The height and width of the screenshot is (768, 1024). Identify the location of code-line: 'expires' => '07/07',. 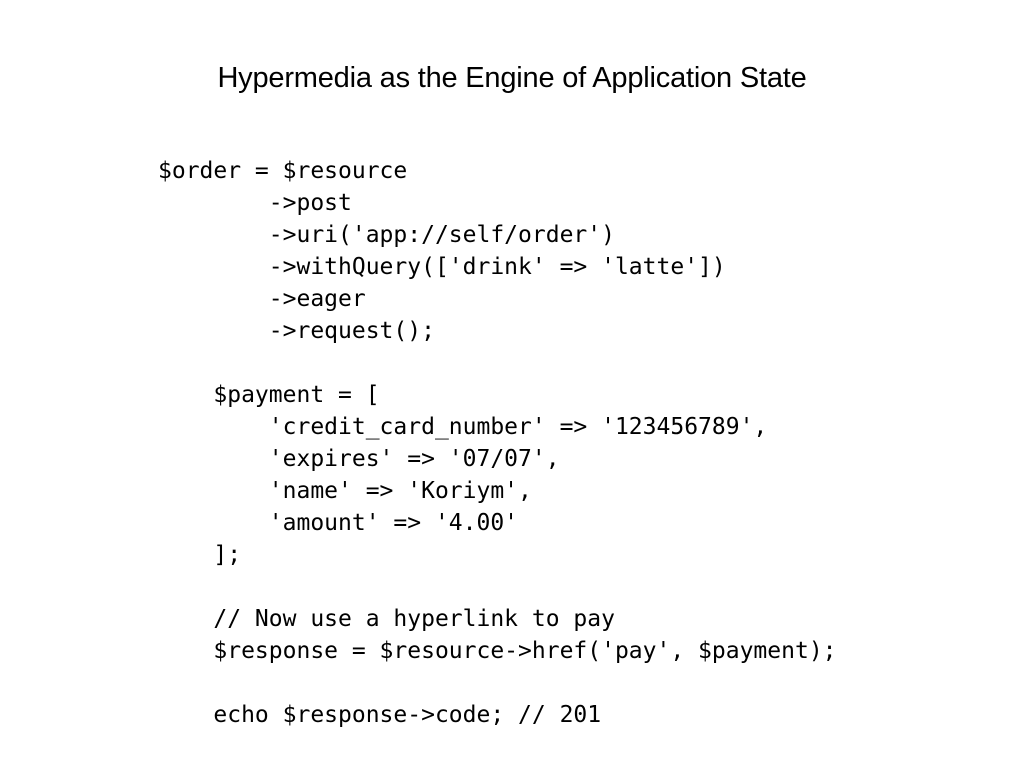
(359, 459).